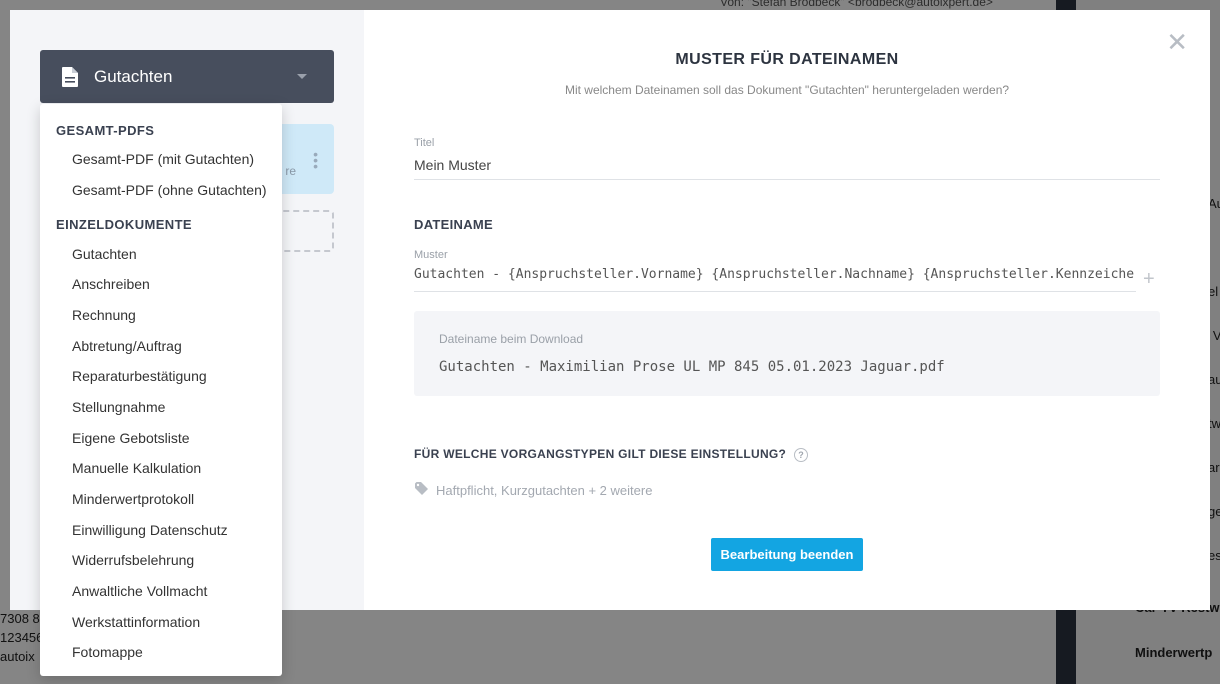  Describe the element at coordinates (111, 284) in the screenshot. I see `dropdown-item: Anschreiben` at that location.